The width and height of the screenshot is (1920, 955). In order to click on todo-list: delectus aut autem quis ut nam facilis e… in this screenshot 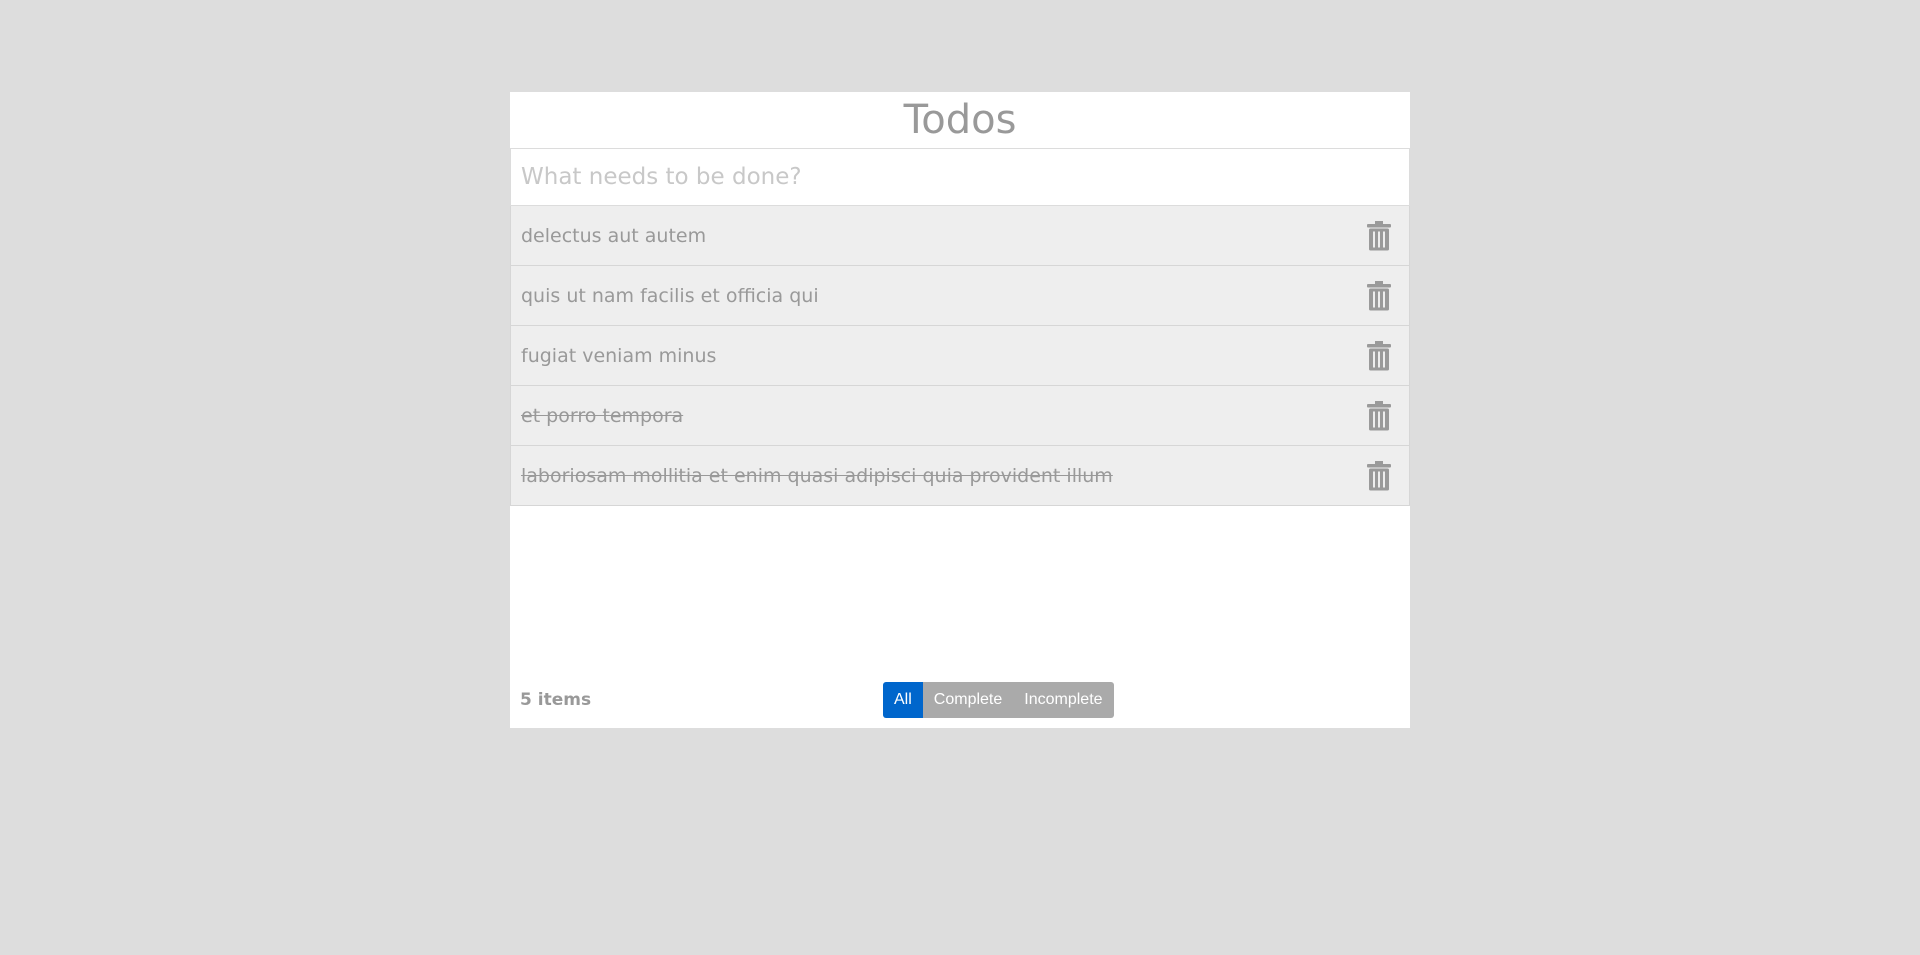, I will do `click(960, 356)`.